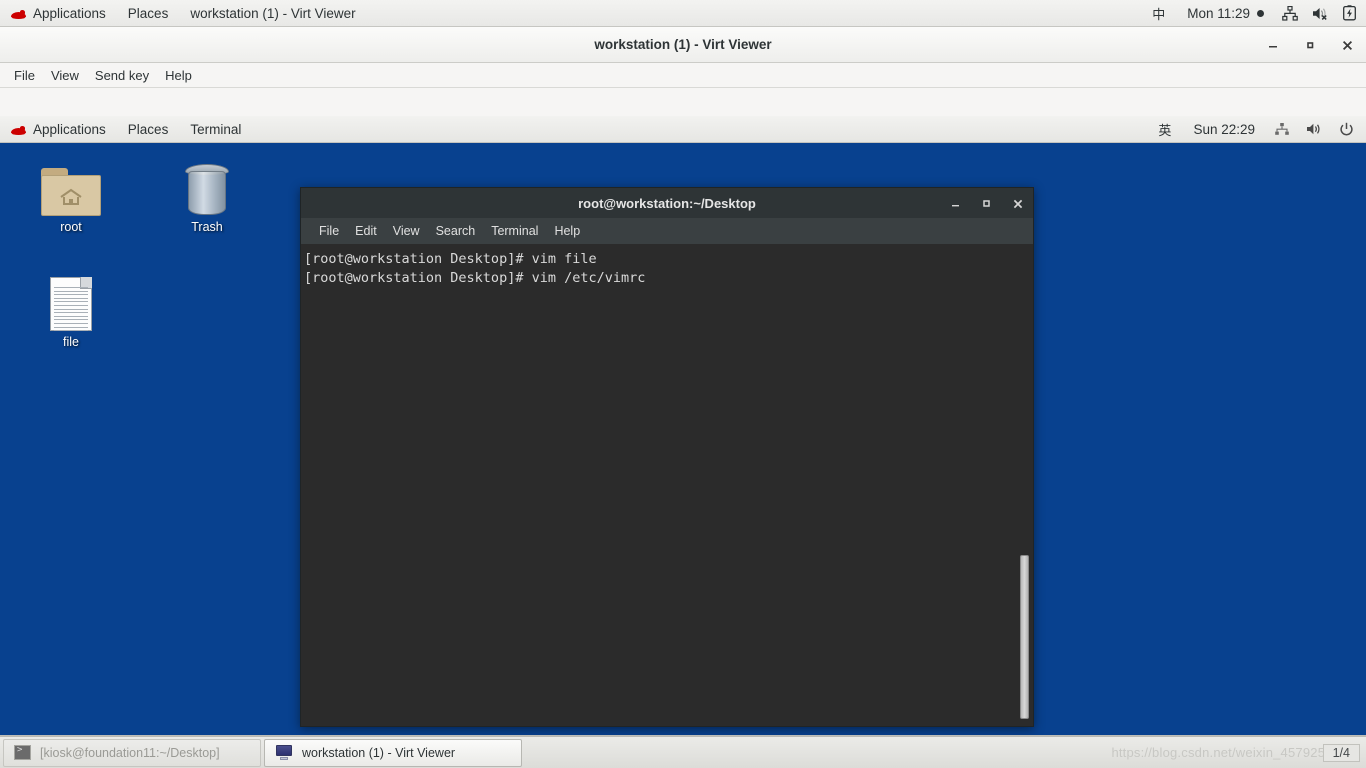 Image resolution: width=1366 pixels, height=768 pixels. Describe the element at coordinates (450, 259) in the screenshot. I see `terminal-line: [root@workstation Desktop]# vim file` at that location.